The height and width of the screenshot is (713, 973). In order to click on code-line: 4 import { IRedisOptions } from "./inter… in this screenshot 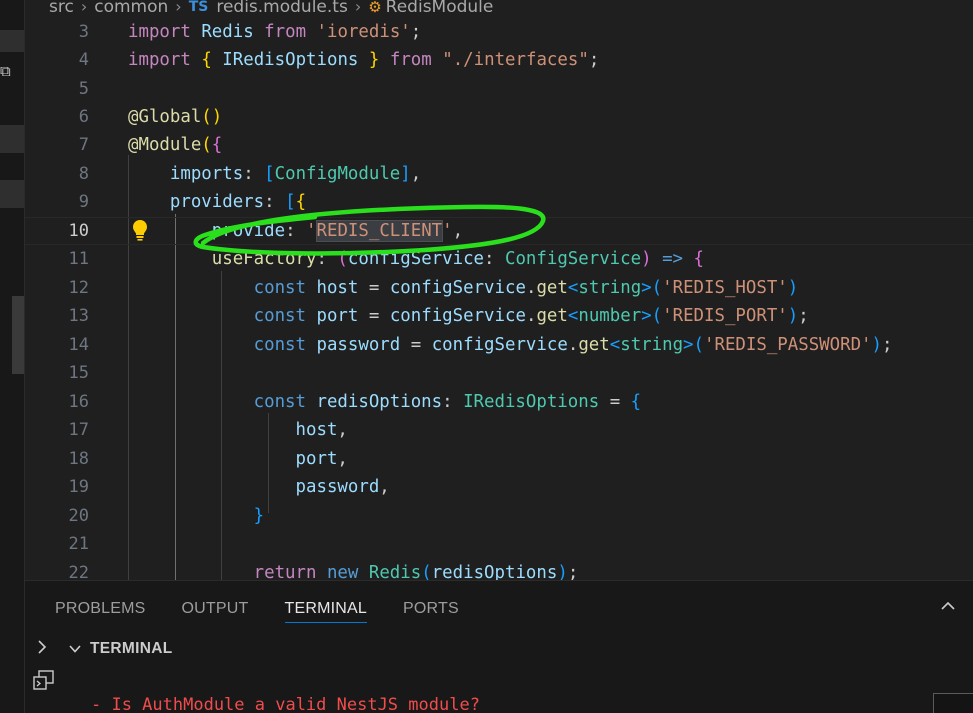, I will do `click(499, 60)`.